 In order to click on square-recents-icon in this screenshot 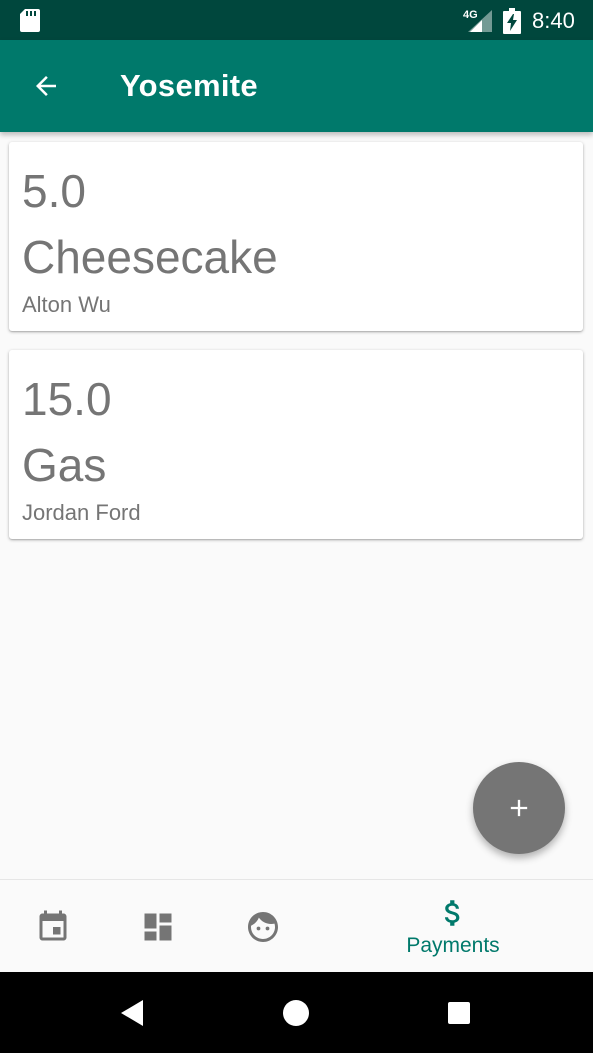, I will do `click(459, 1013)`.